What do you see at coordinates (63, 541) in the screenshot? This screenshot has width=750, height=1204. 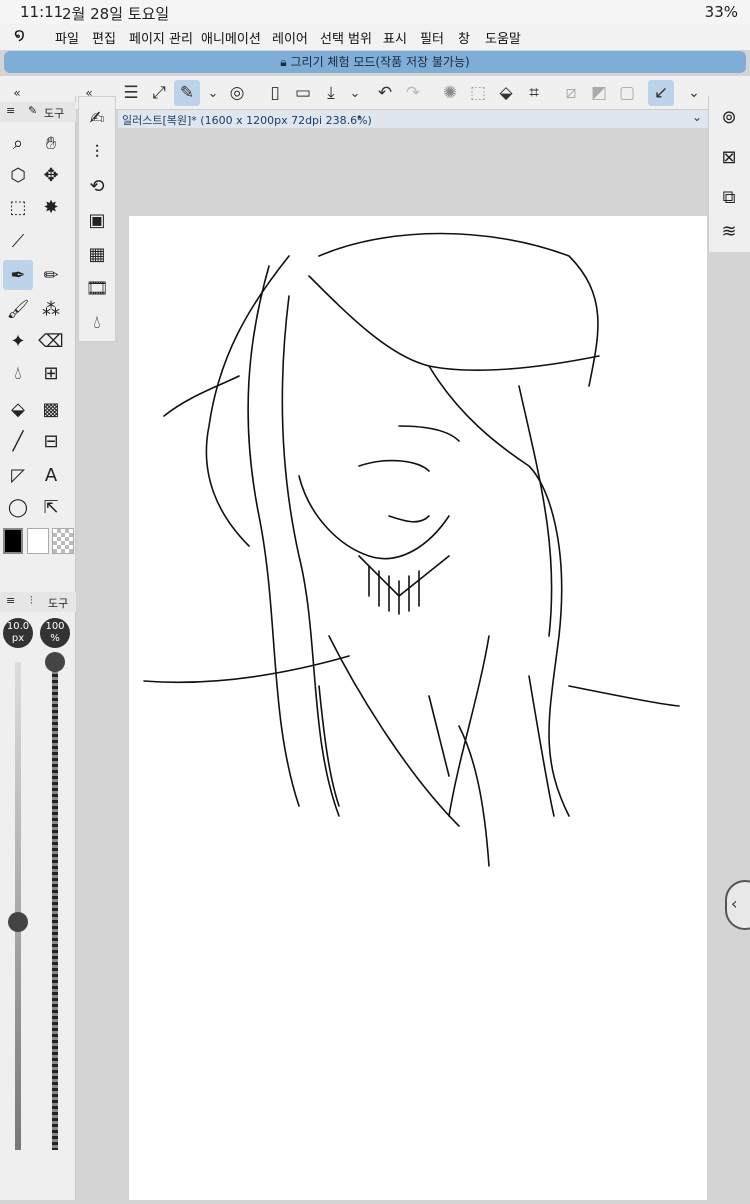 I see `transparent-color-swatch` at bounding box center [63, 541].